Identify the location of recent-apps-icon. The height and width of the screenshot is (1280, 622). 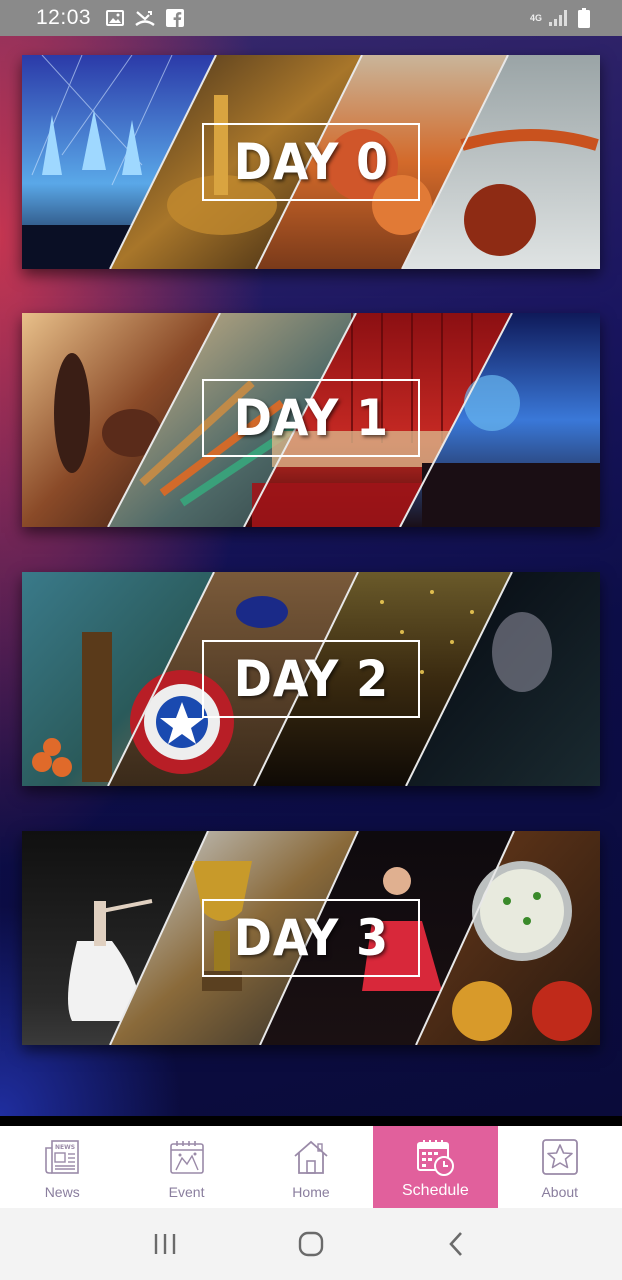
(165, 1244).